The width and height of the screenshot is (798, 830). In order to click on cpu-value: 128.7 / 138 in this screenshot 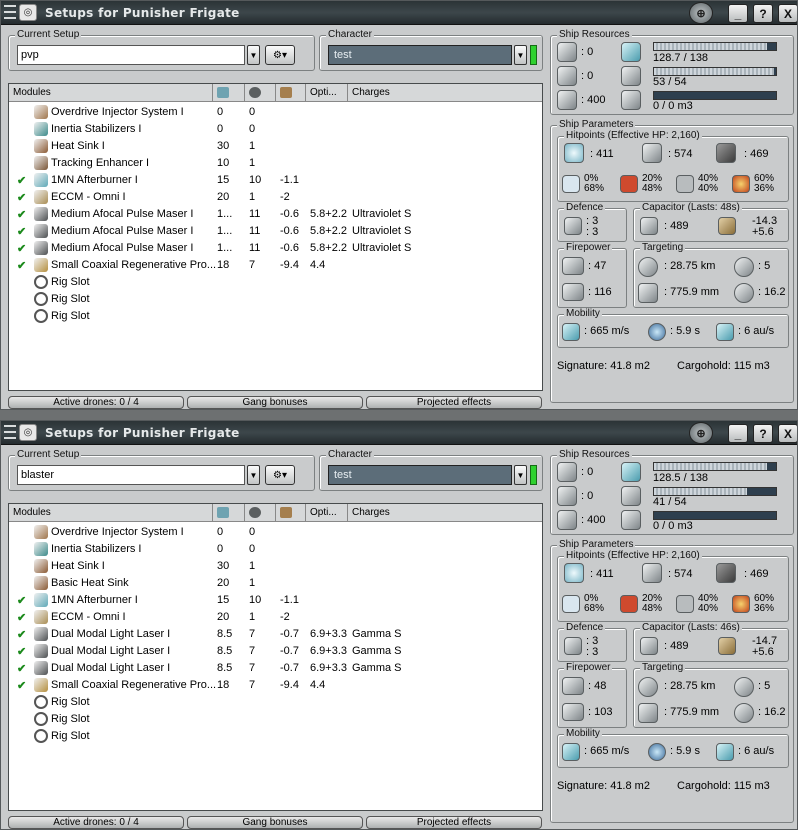, I will do `click(681, 58)`.